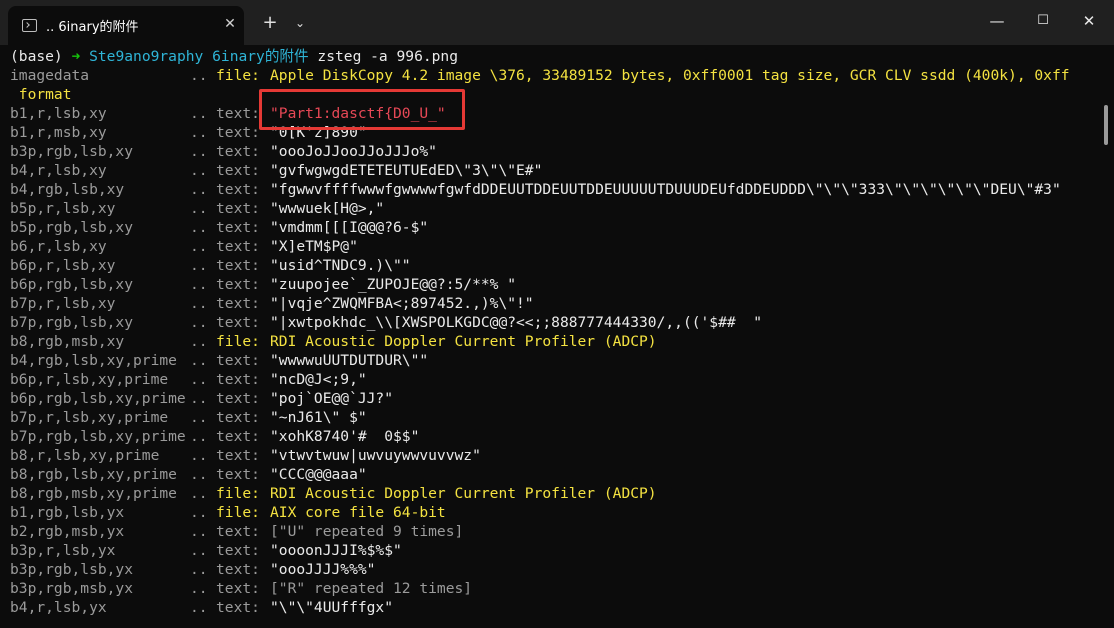 Image resolution: width=1114 pixels, height=628 pixels. What do you see at coordinates (1089, 21) in the screenshot?
I see `close-window-button: ✕` at bounding box center [1089, 21].